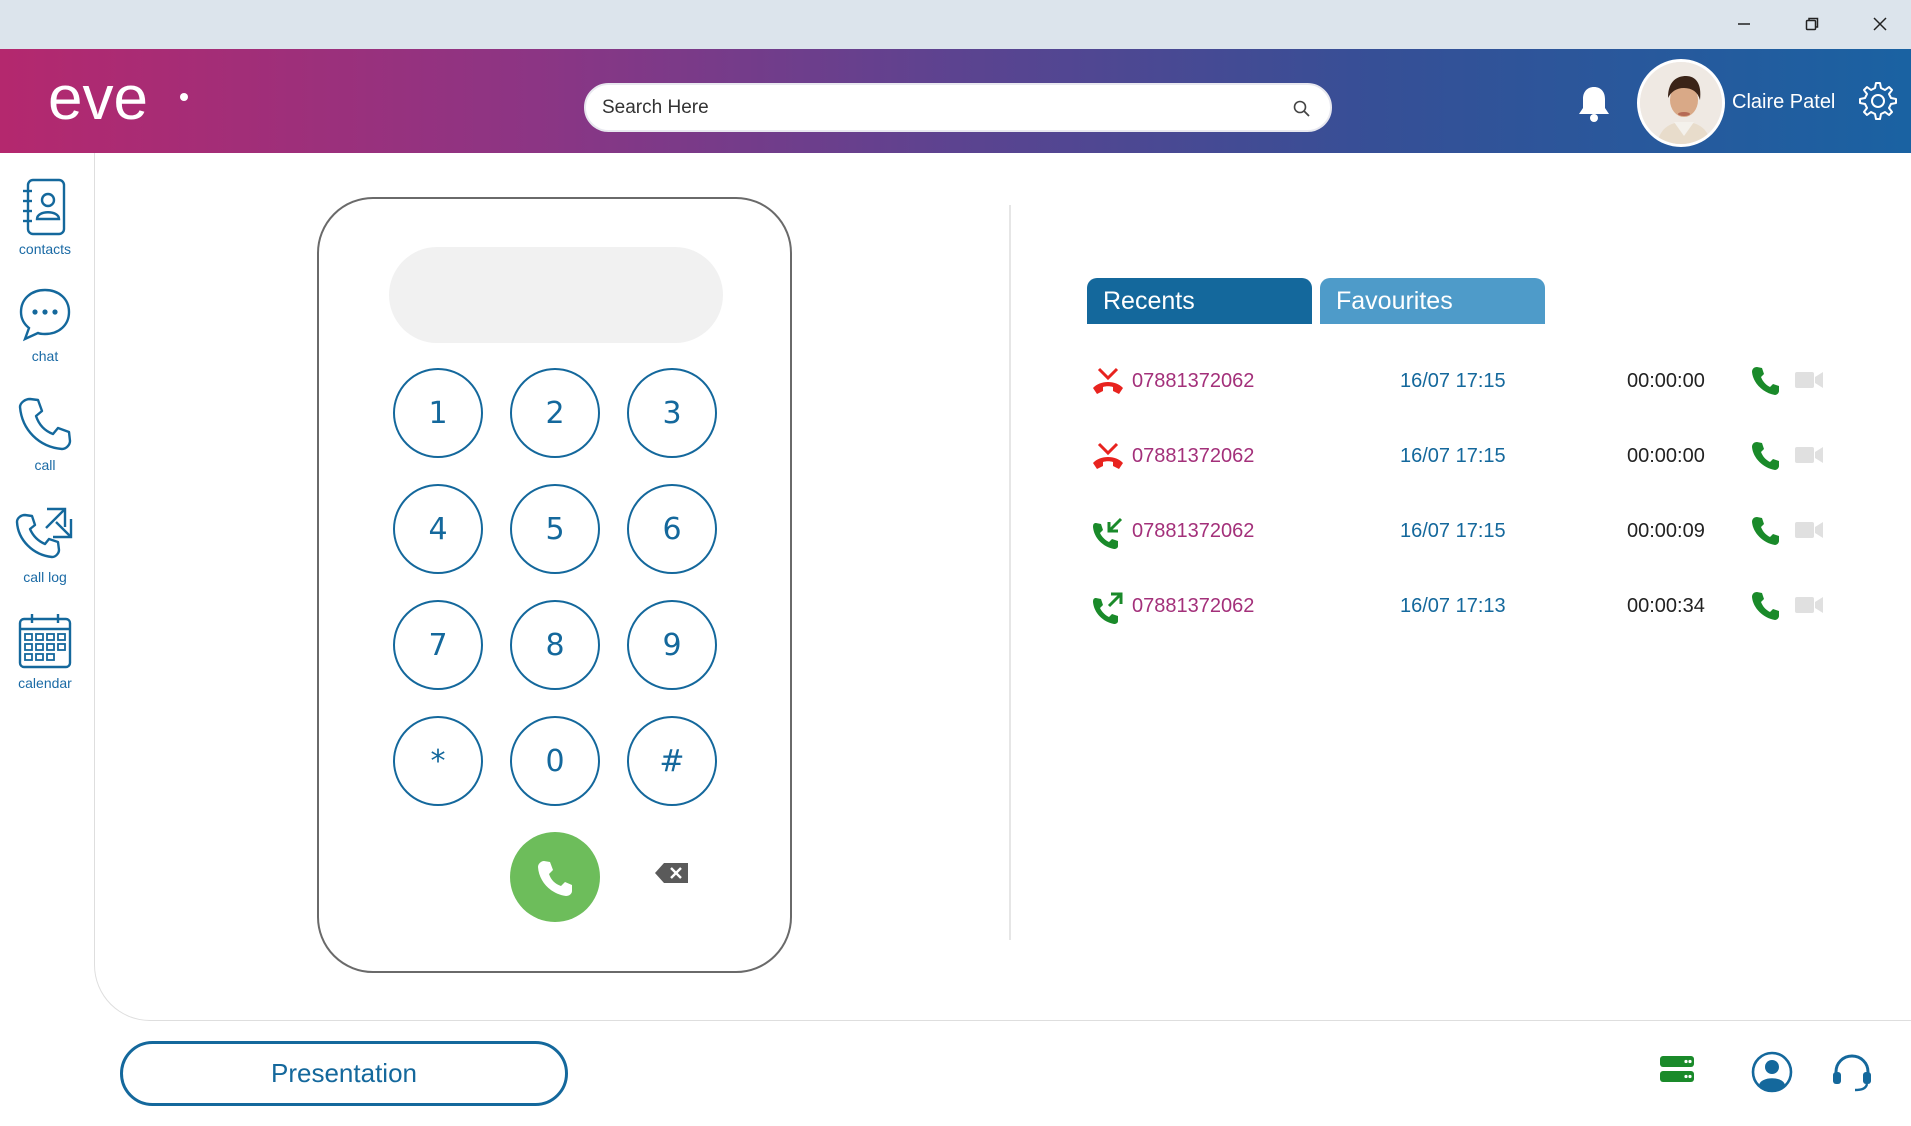 This screenshot has height=1126, width=1911. What do you see at coordinates (45, 315) in the screenshot?
I see `chat-bubble-icon` at bounding box center [45, 315].